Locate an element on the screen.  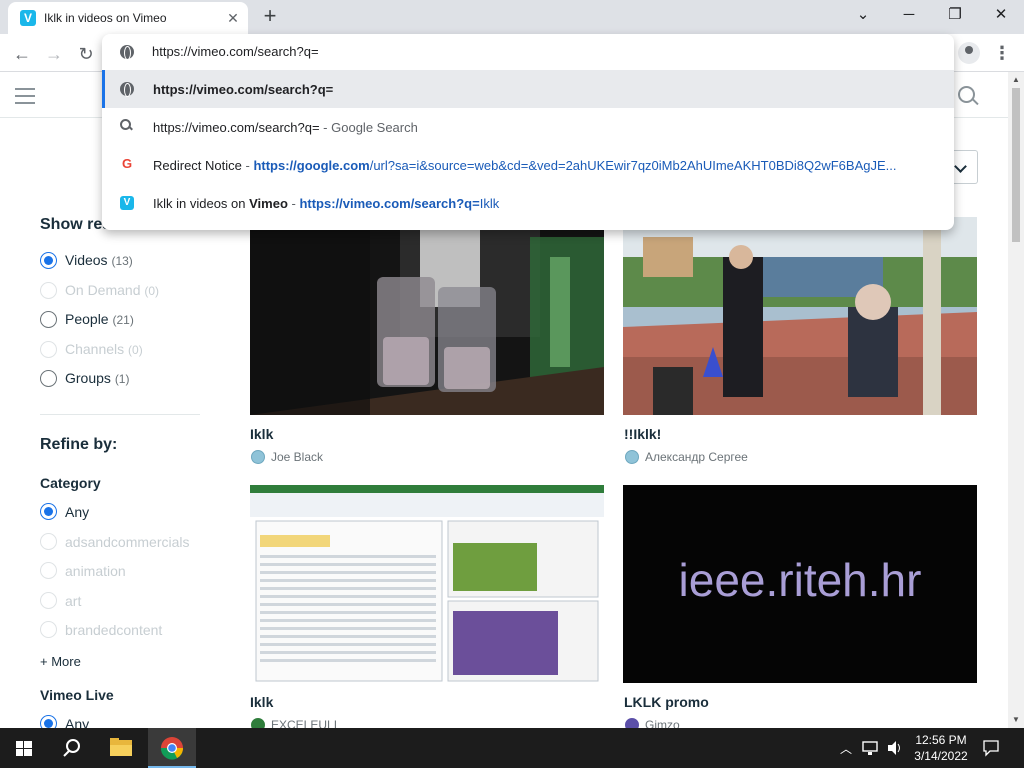
video-author: Gimzo is located at coordinates (662, 723).